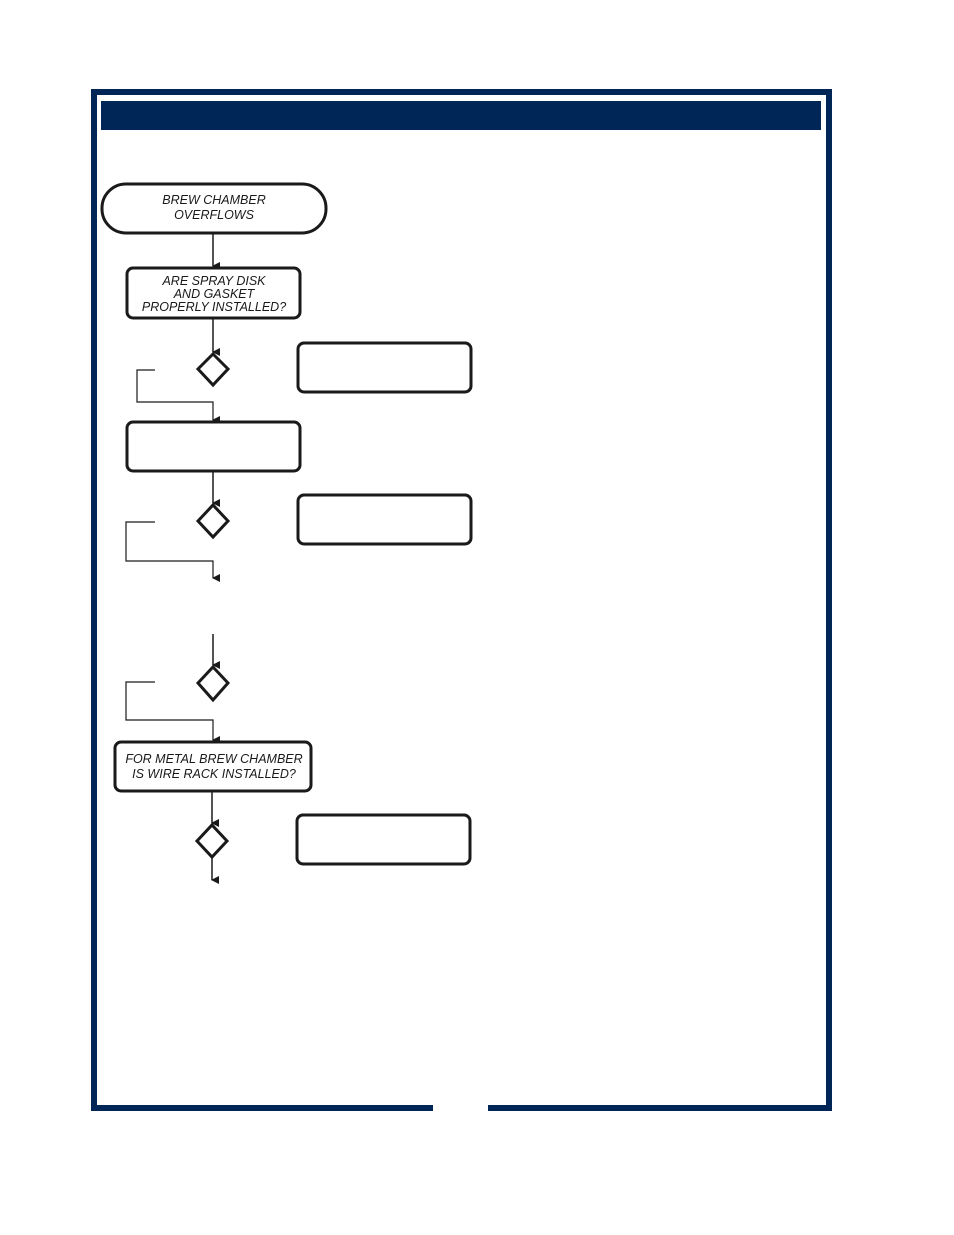 This screenshot has height=1235, width=954. I want to click on arrow-d3-q3, so click(172, 712).